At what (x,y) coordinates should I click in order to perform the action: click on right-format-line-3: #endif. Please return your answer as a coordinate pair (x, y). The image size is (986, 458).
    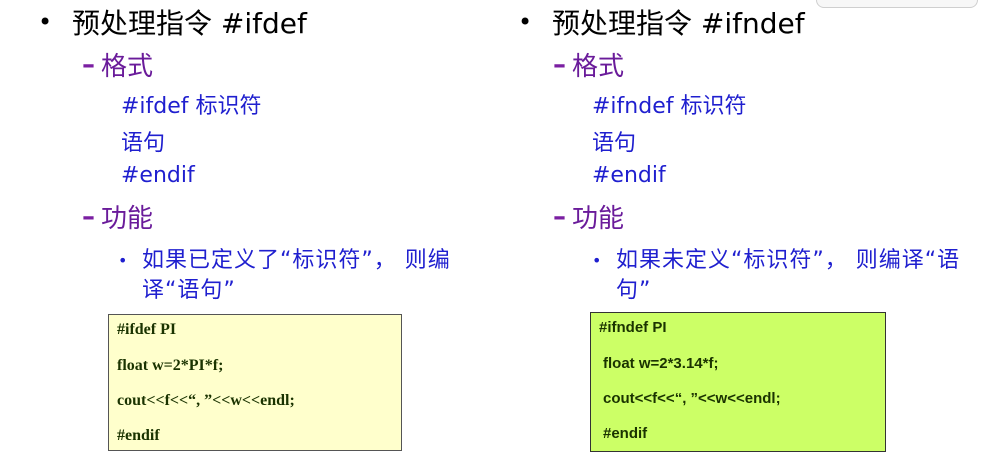
    Looking at the image, I should click on (629, 175).